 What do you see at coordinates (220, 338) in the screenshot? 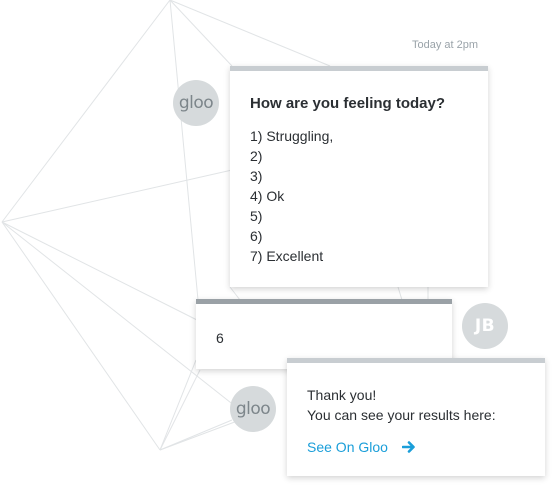
I see `user-answer-text: 6` at bounding box center [220, 338].